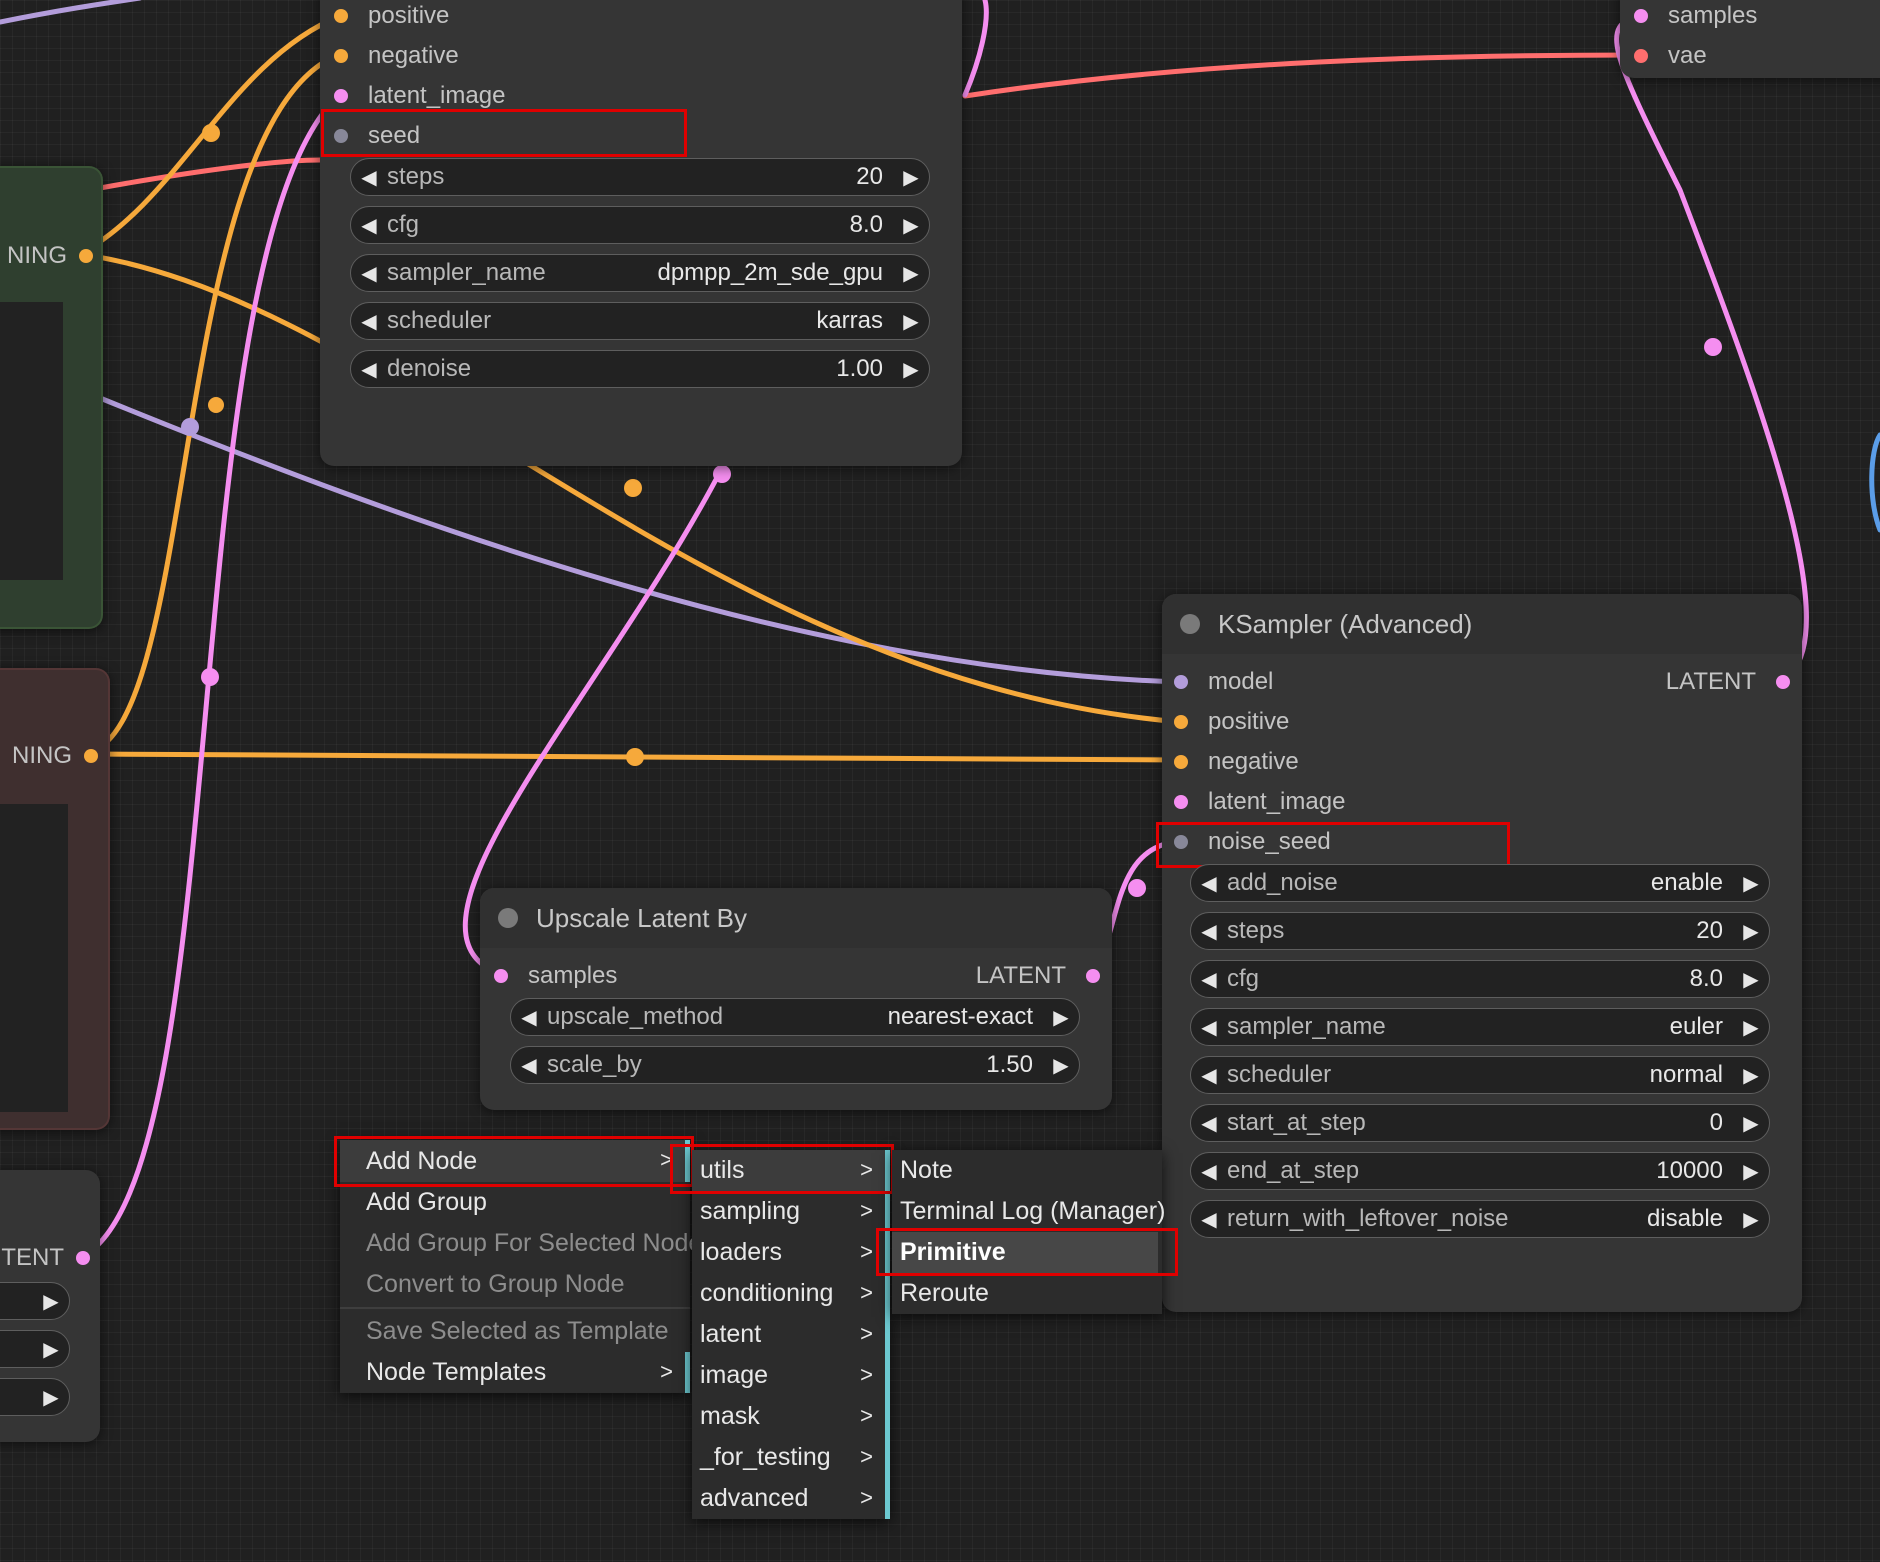  Describe the element at coordinates (640, 369) in the screenshot. I see `ksampler-denoise-widget: ◀ denoise 1.00 ▶` at that location.